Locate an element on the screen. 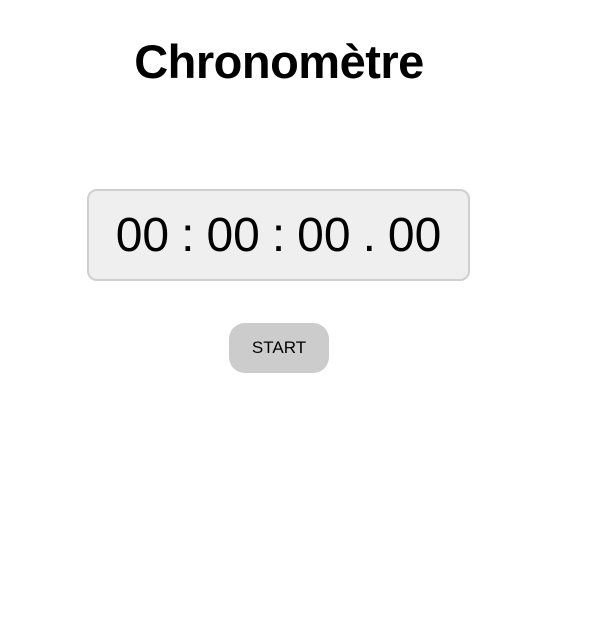  timer-seconds: 00 is located at coordinates (324, 235).